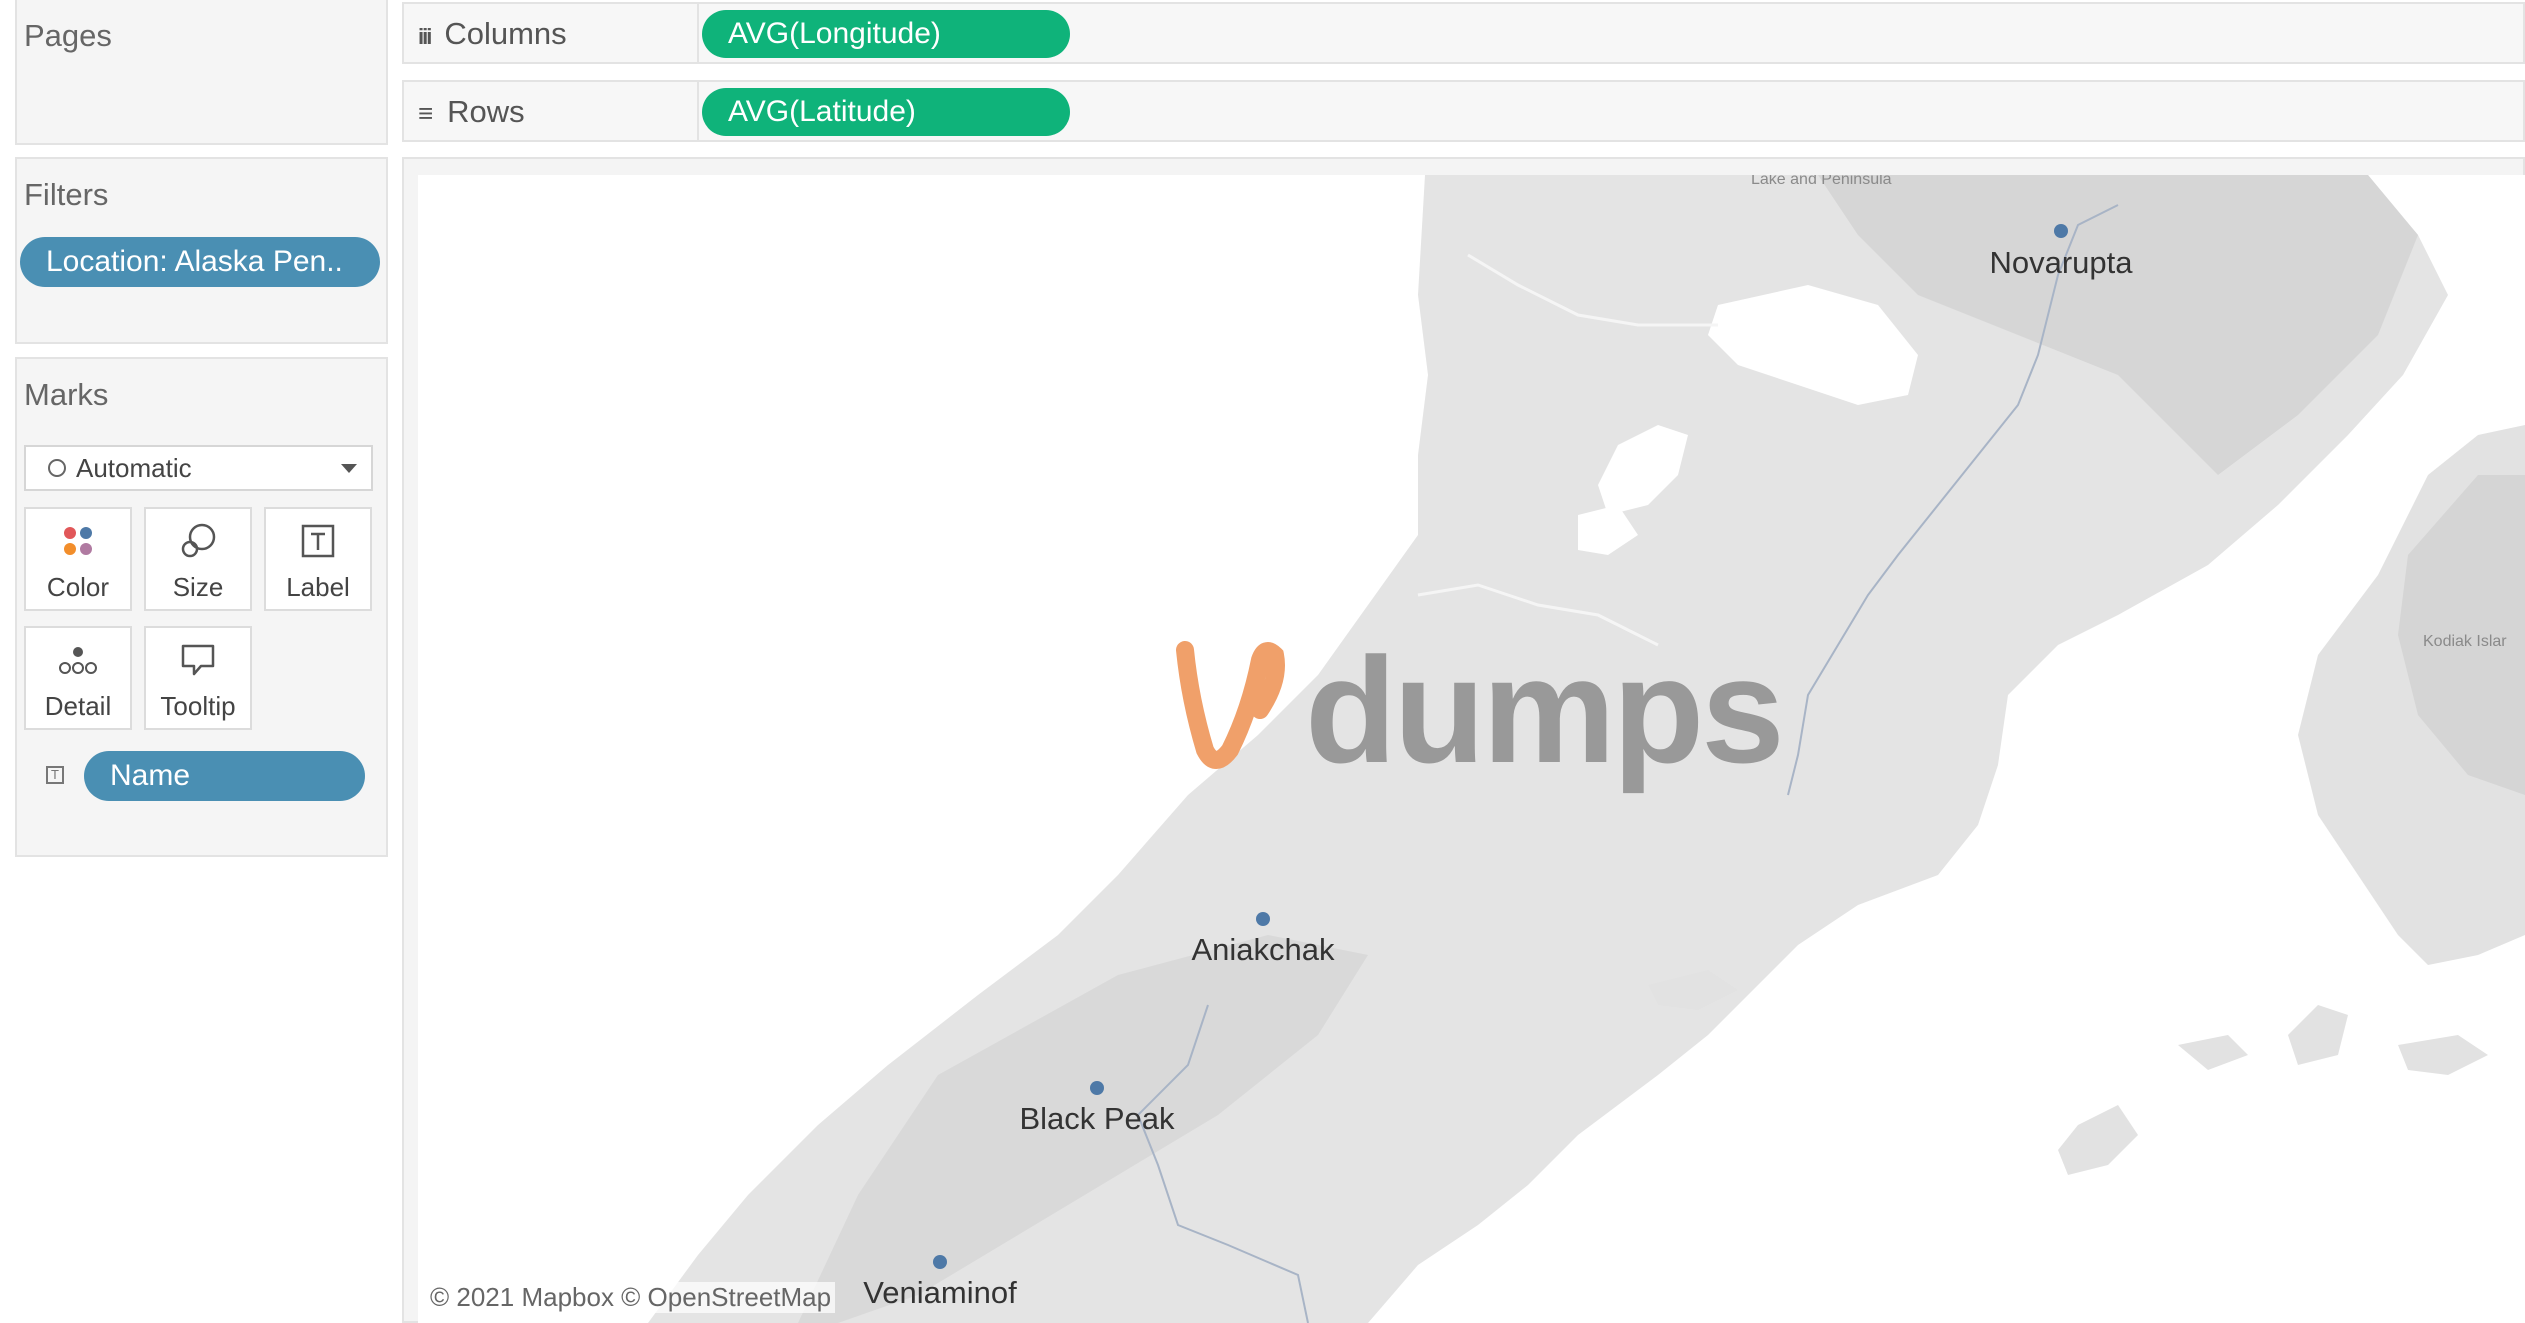 The width and height of the screenshot is (2525, 1323). What do you see at coordinates (55, 775) in the screenshot?
I see `text-mark-icon: T` at bounding box center [55, 775].